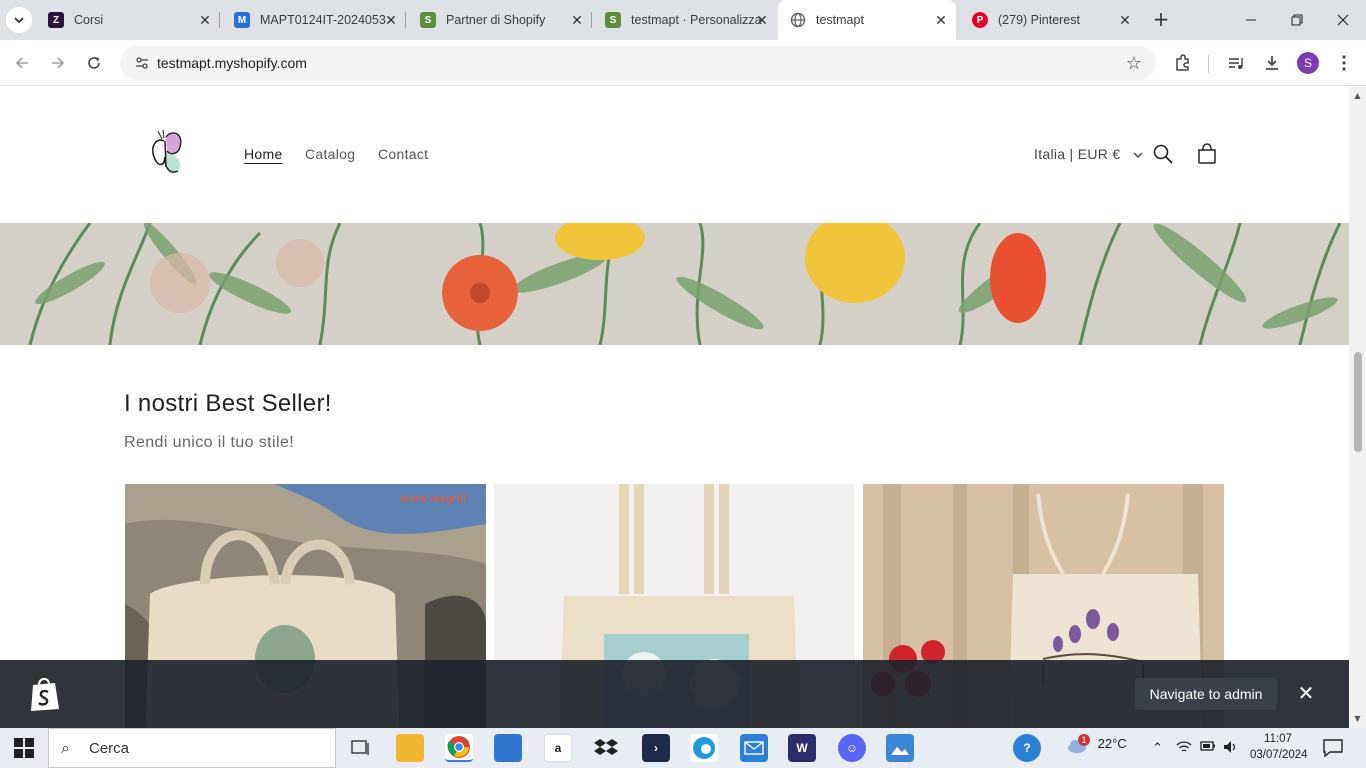 This screenshot has height=768, width=1366. Describe the element at coordinates (330, 154) in the screenshot. I see `nav-catalog-link: Catalog` at that location.